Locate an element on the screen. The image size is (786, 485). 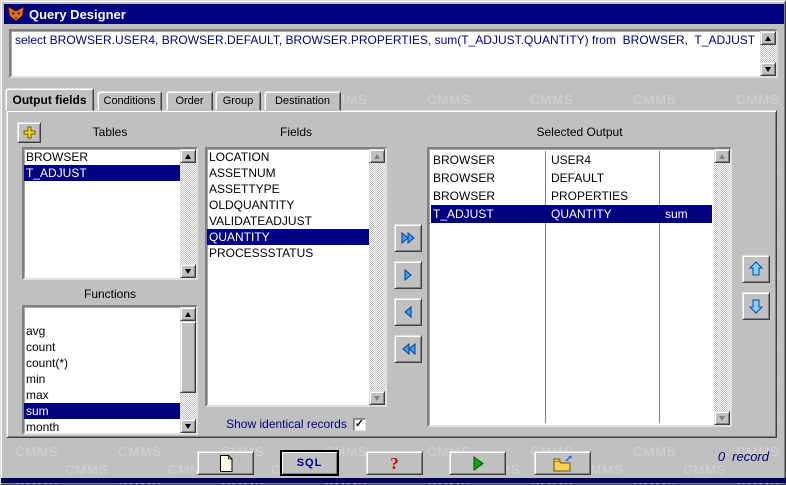
list-item: max is located at coordinates (102, 395).